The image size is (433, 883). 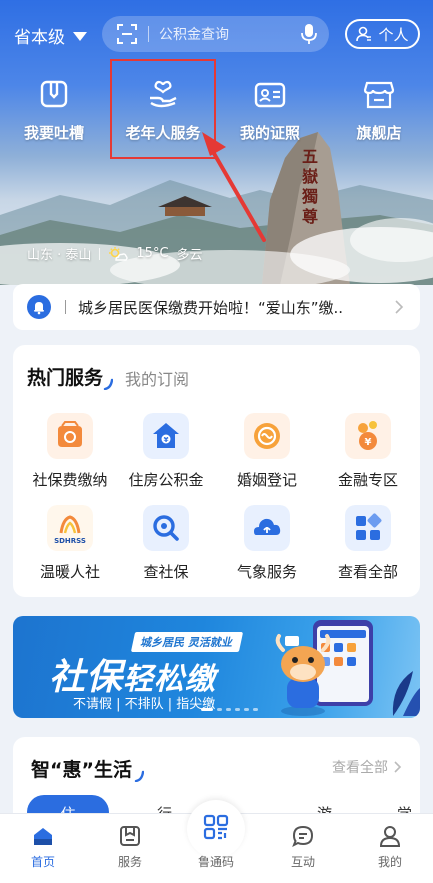 What do you see at coordinates (347, 668) in the screenshot?
I see `banner-mascot-illustration` at bounding box center [347, 668].